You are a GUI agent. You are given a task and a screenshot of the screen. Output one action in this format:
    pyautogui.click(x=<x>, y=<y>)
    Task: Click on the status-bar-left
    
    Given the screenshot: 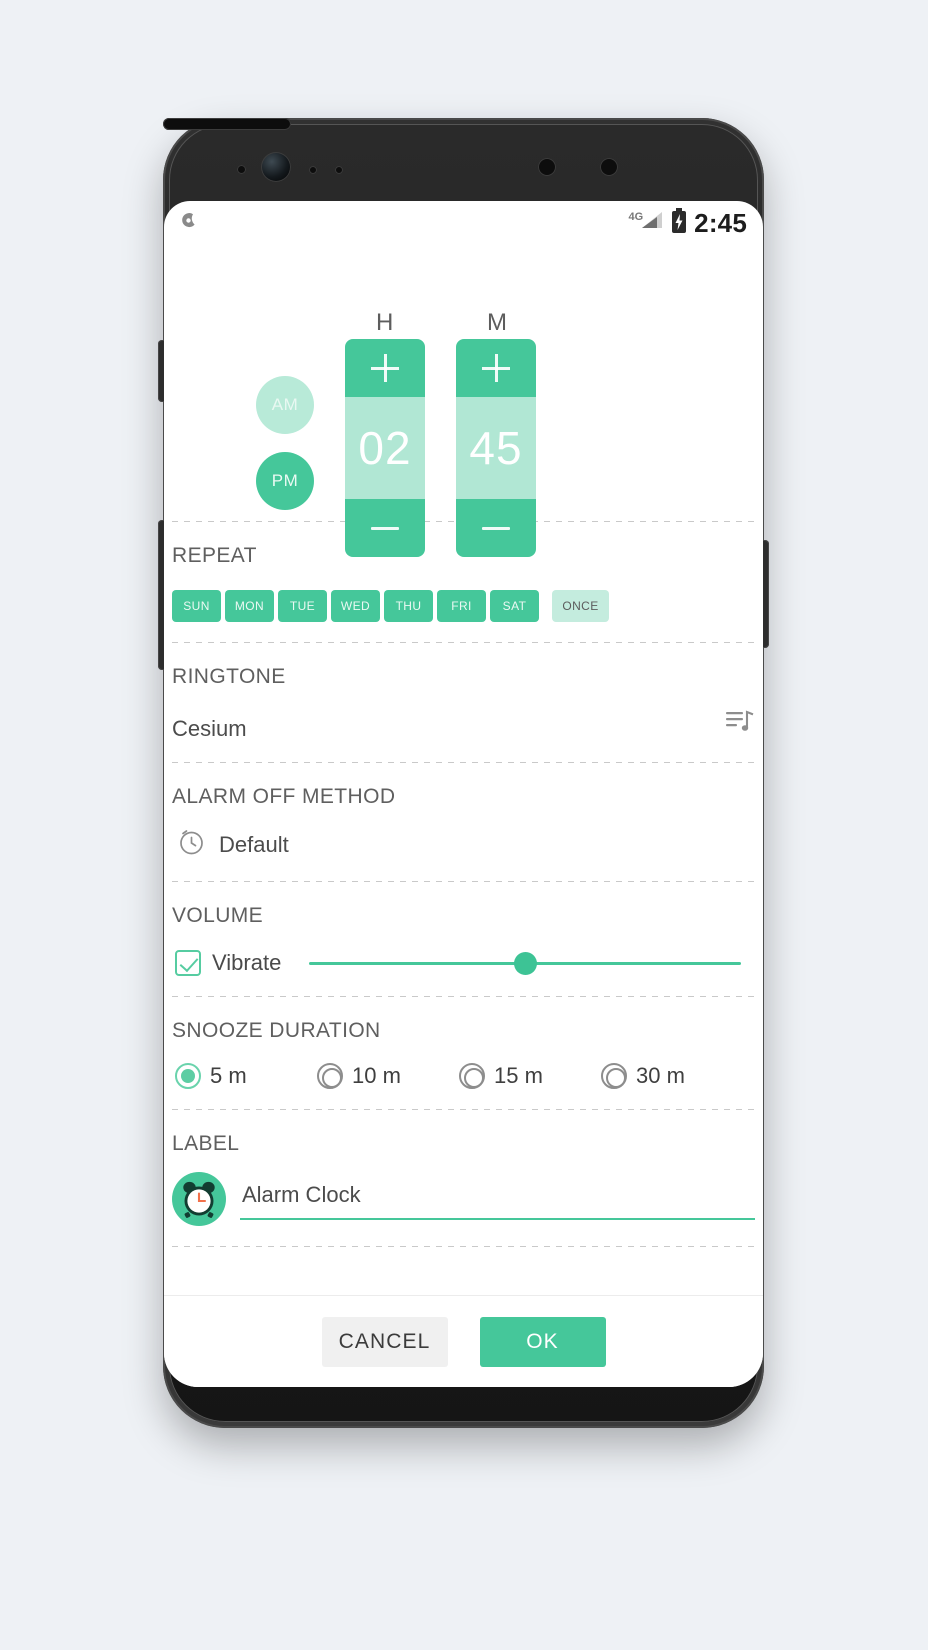 What is the action you would take?
    pyautogui.click(x=189, y=223)
    